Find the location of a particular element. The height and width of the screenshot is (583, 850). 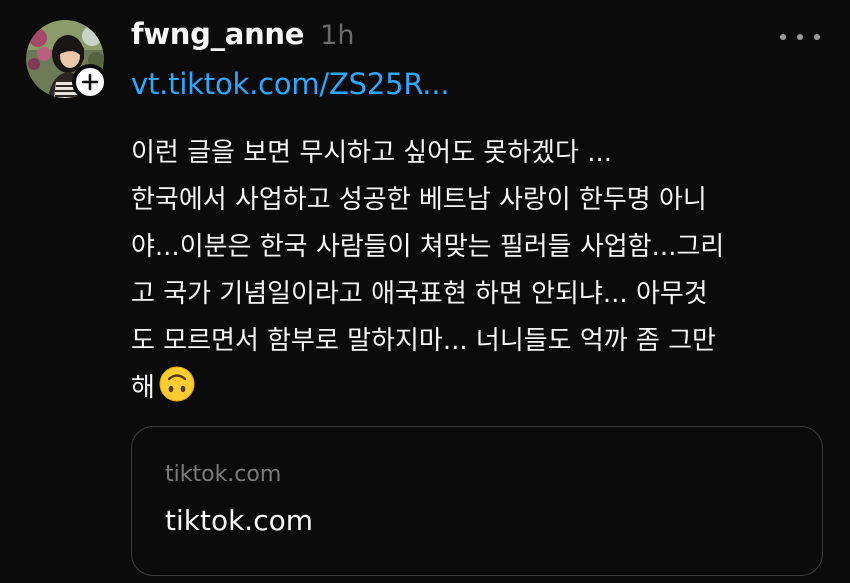

plus-icon is located at coordinates (90, 82).